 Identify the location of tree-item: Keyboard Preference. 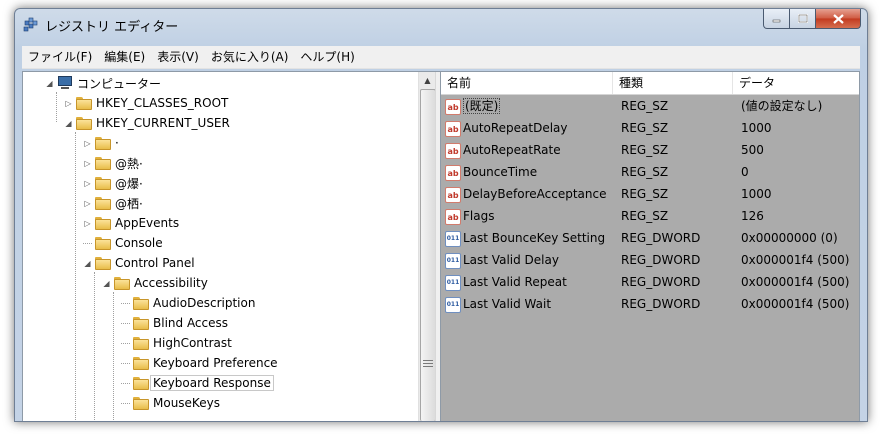
(199, 363).